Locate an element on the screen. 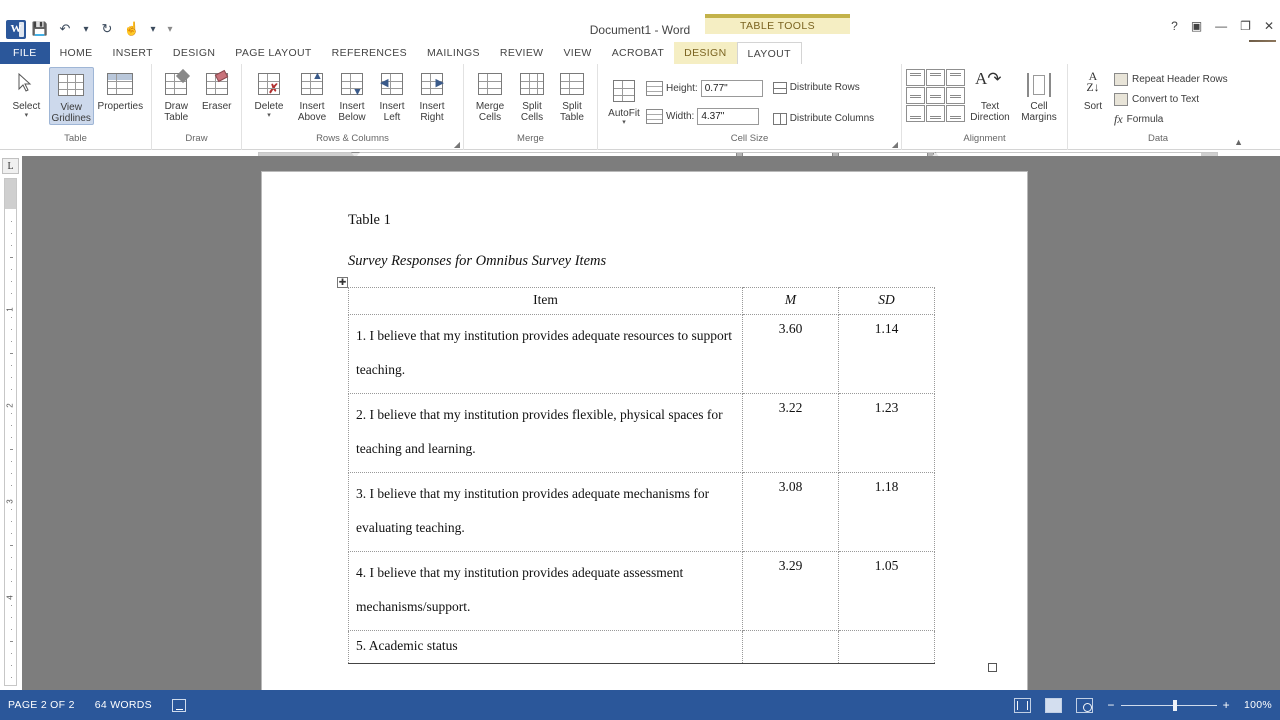 The image size is (1280, 720). align-top-right-button is located at coordinates (955, 77).